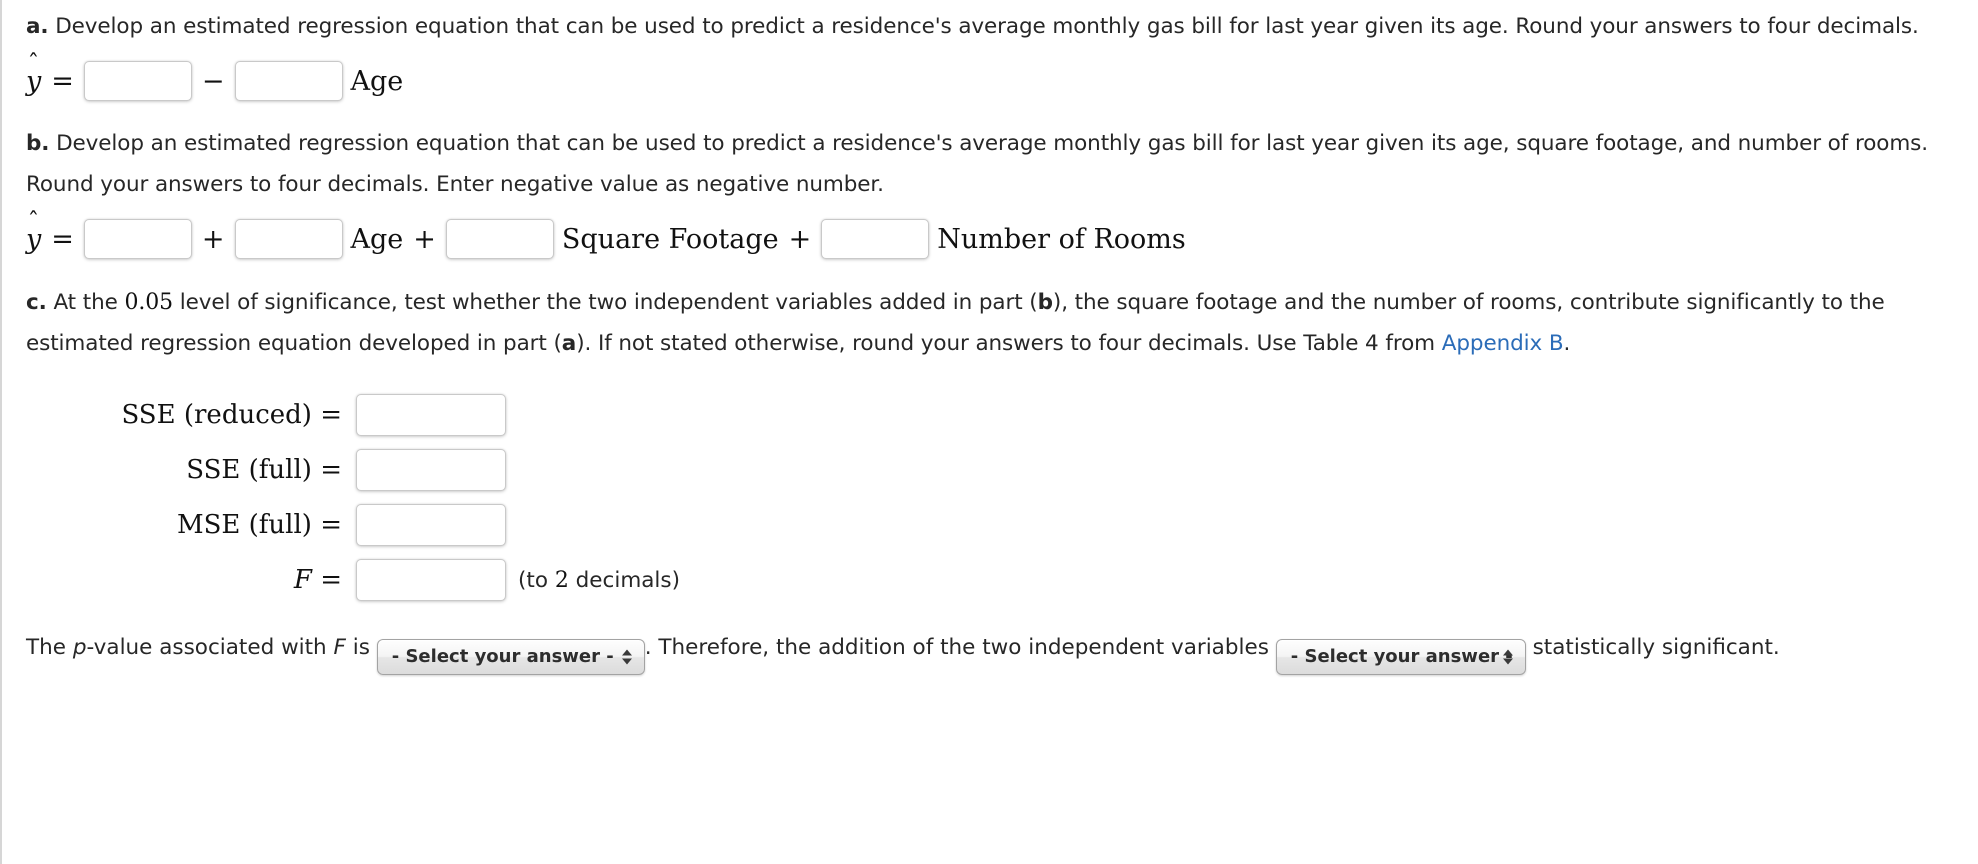  I want to click on sse-full-input, so click(431, 470).